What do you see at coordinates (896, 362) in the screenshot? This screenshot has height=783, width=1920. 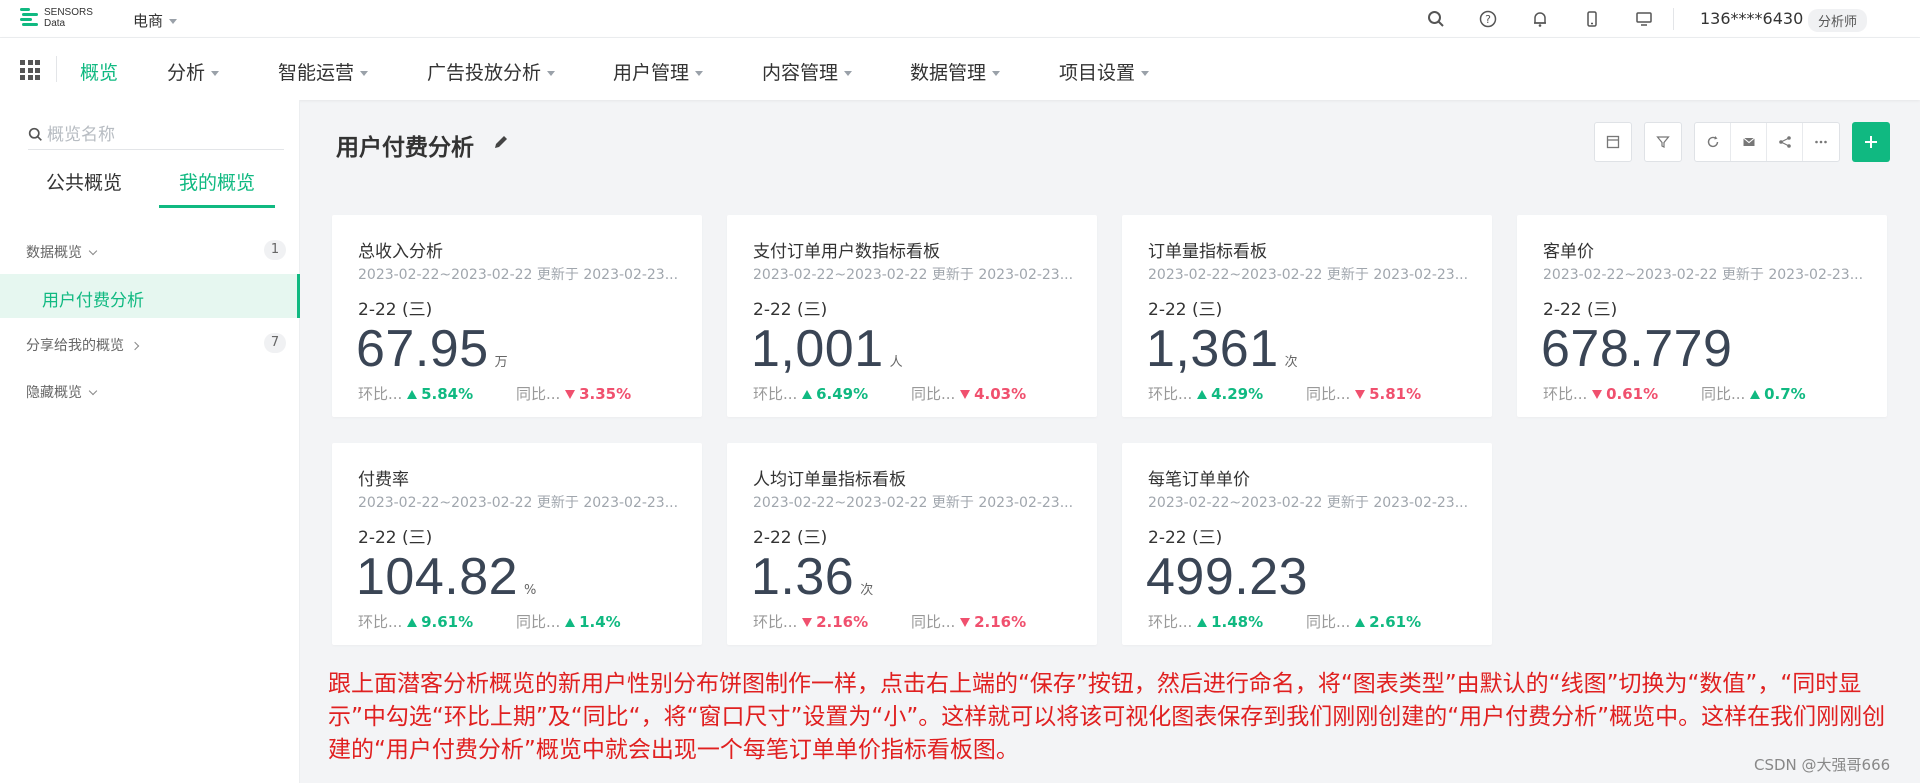 I see `card-value-unit: 人` at bounding box center [896, 362].